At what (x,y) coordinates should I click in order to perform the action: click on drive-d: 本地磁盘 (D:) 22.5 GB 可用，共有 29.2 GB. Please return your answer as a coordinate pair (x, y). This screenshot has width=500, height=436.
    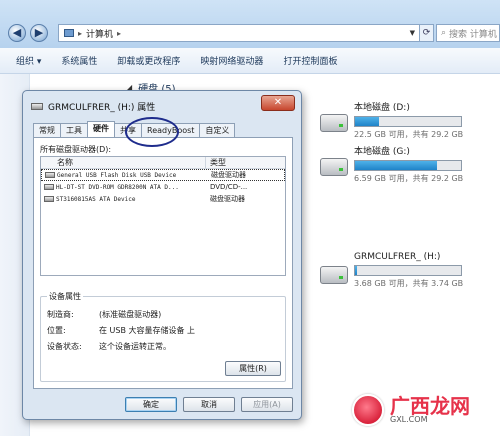
    Looking at the image, I should click on (391, 120).